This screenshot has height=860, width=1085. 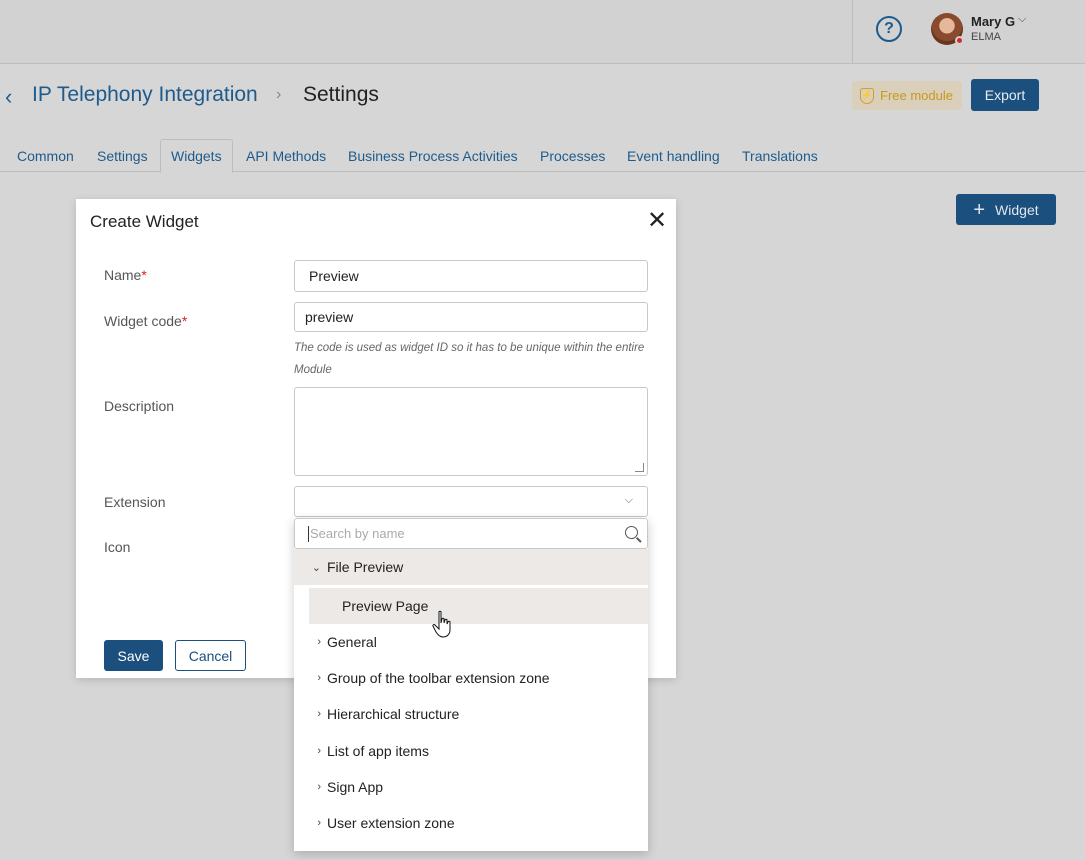 I want to click on top-bar: ? Mary G ⌵ ELMA, so click(x=542, y=32).